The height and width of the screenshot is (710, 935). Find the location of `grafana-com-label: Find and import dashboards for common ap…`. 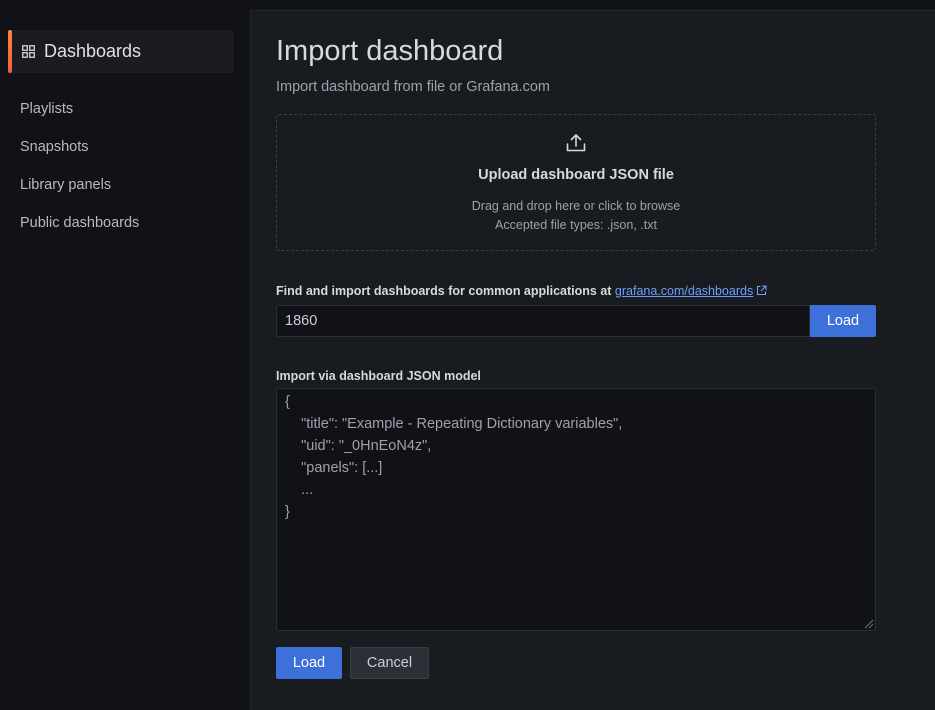

grafana-com-label: Find and import dashboards for common ap… is located at coordinates (521, 291).